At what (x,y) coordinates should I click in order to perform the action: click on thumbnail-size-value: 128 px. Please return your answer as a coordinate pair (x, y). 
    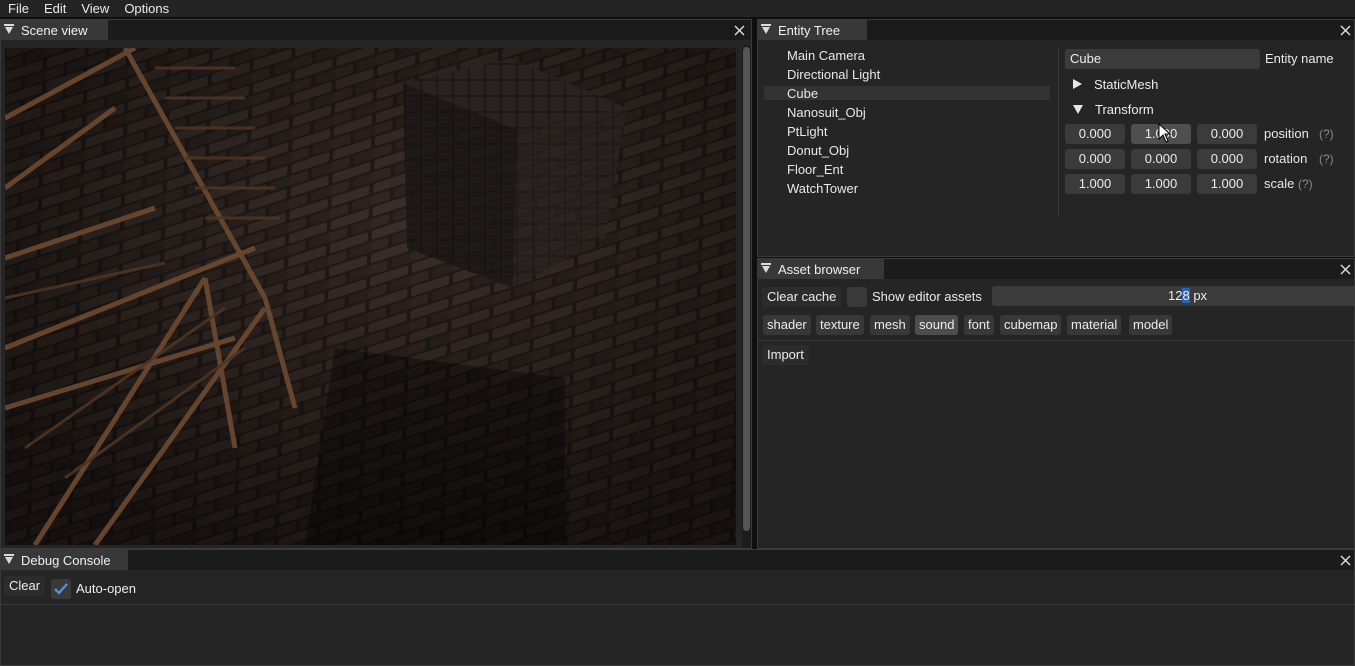
    Looking at the image, I should click on (1187, 296).